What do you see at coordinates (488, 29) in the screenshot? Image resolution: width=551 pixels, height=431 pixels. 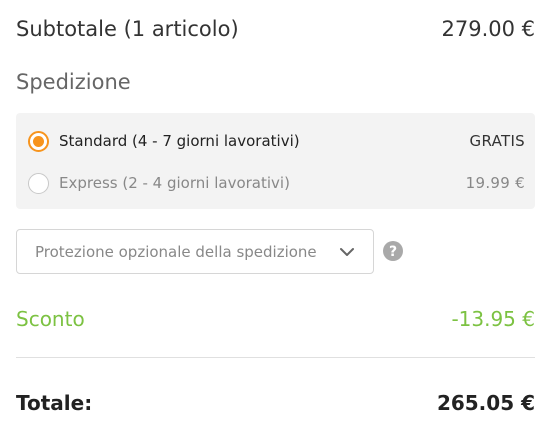 I see `subtotal-value: 279.00 €` at bounding box center [488, 29].